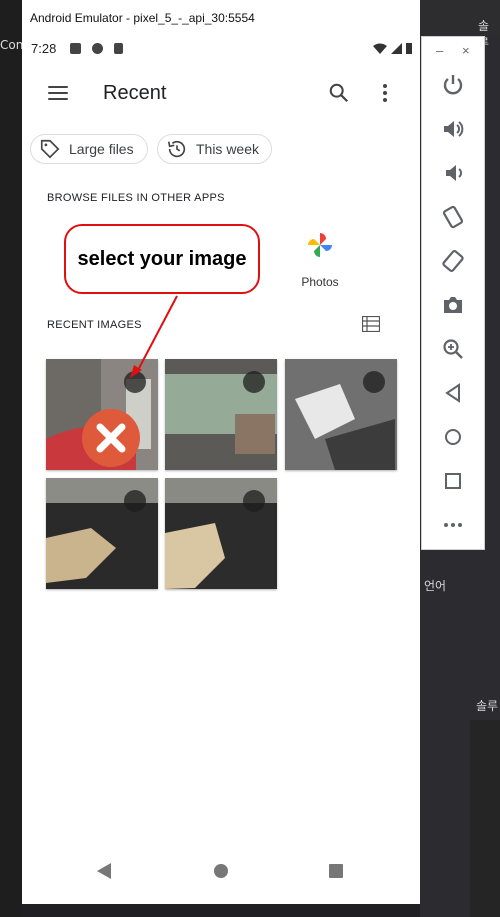 The height and width of the screenshot is (917, 500). What do you see at coordinates (104, 871) in the screenshot?
I see `nav-back-icon` at bounding box center [104, 871].